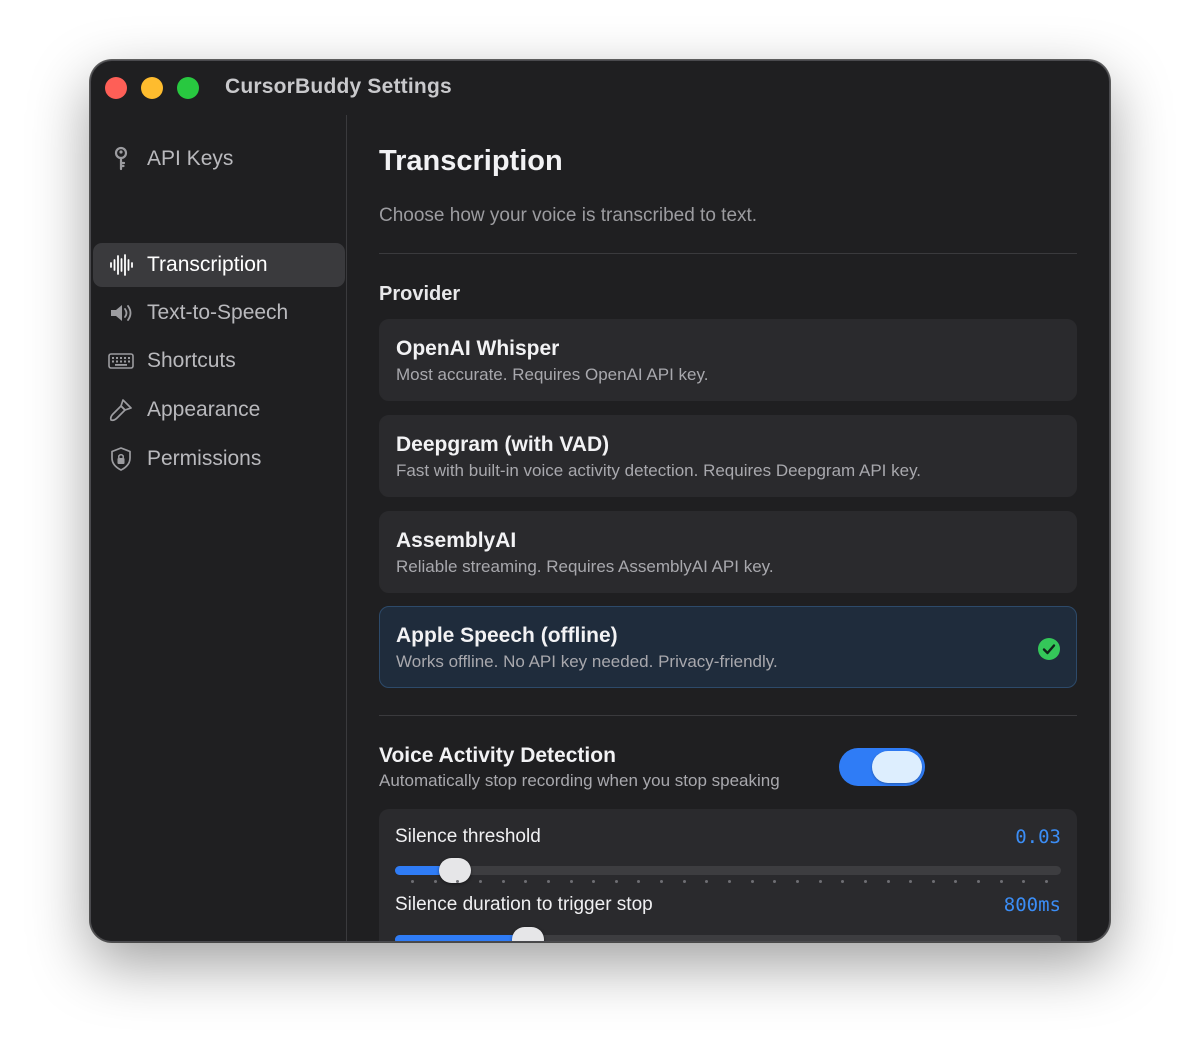 Image resolution: width=1200 pixels, height=1060 pixels. I want to click on checkmark-icon, so click(1049, 649).